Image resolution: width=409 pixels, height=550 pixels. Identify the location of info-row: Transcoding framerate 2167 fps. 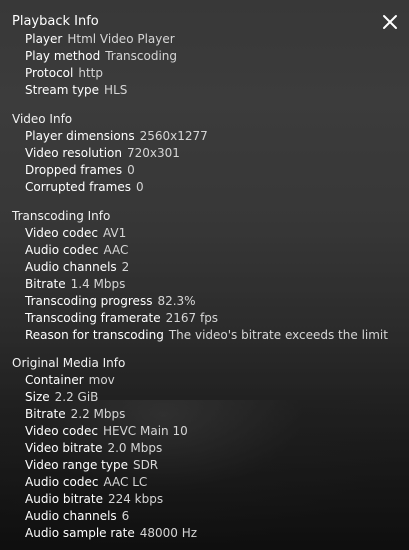
(121, 318).